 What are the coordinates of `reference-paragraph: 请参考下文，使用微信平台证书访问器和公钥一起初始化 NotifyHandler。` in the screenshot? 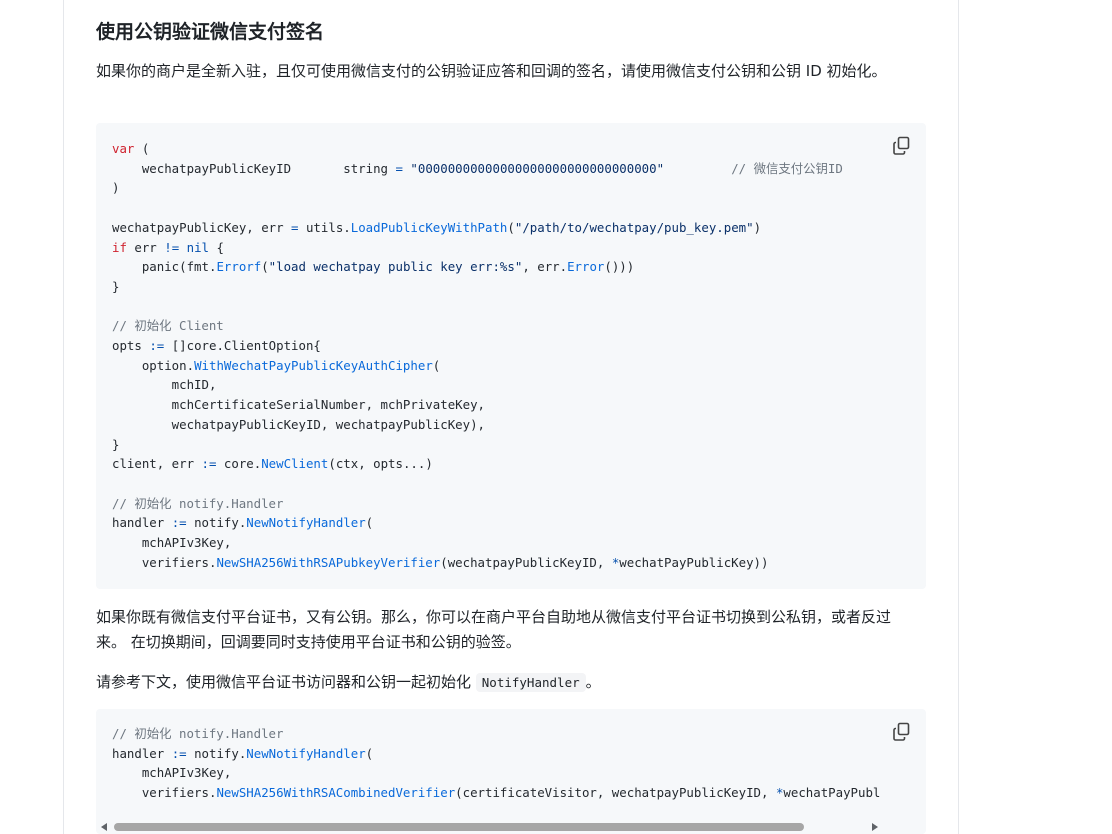 It's located at (506, 683).